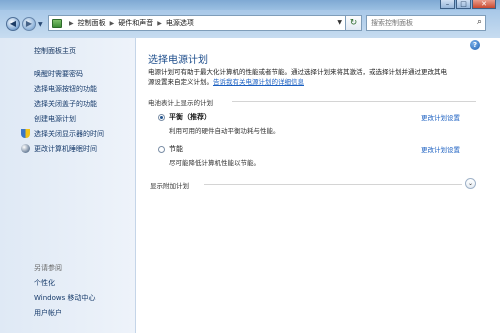 The image size is (500, 333). Describe the element at coordinates (40, 24) in the screenshot. I see `history-dropdown-icon: ▼` at that location.